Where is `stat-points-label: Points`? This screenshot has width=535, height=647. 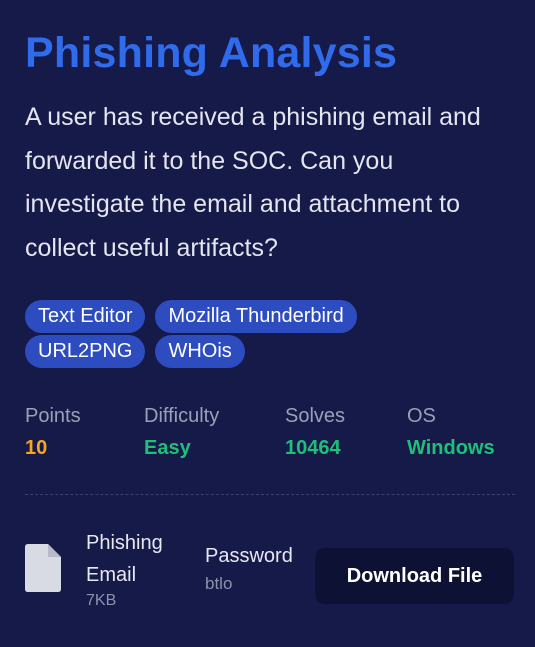
stat-points-label: Points is located at coordinates (53, 416).